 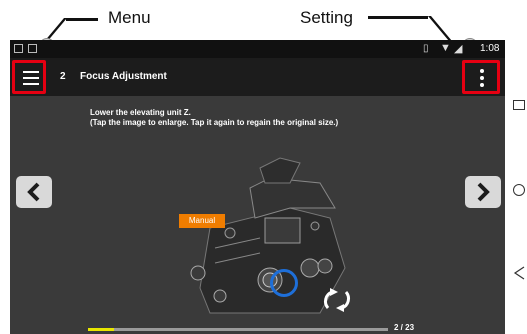 I want to click on step-number: 2, so click(x=63, y=76).